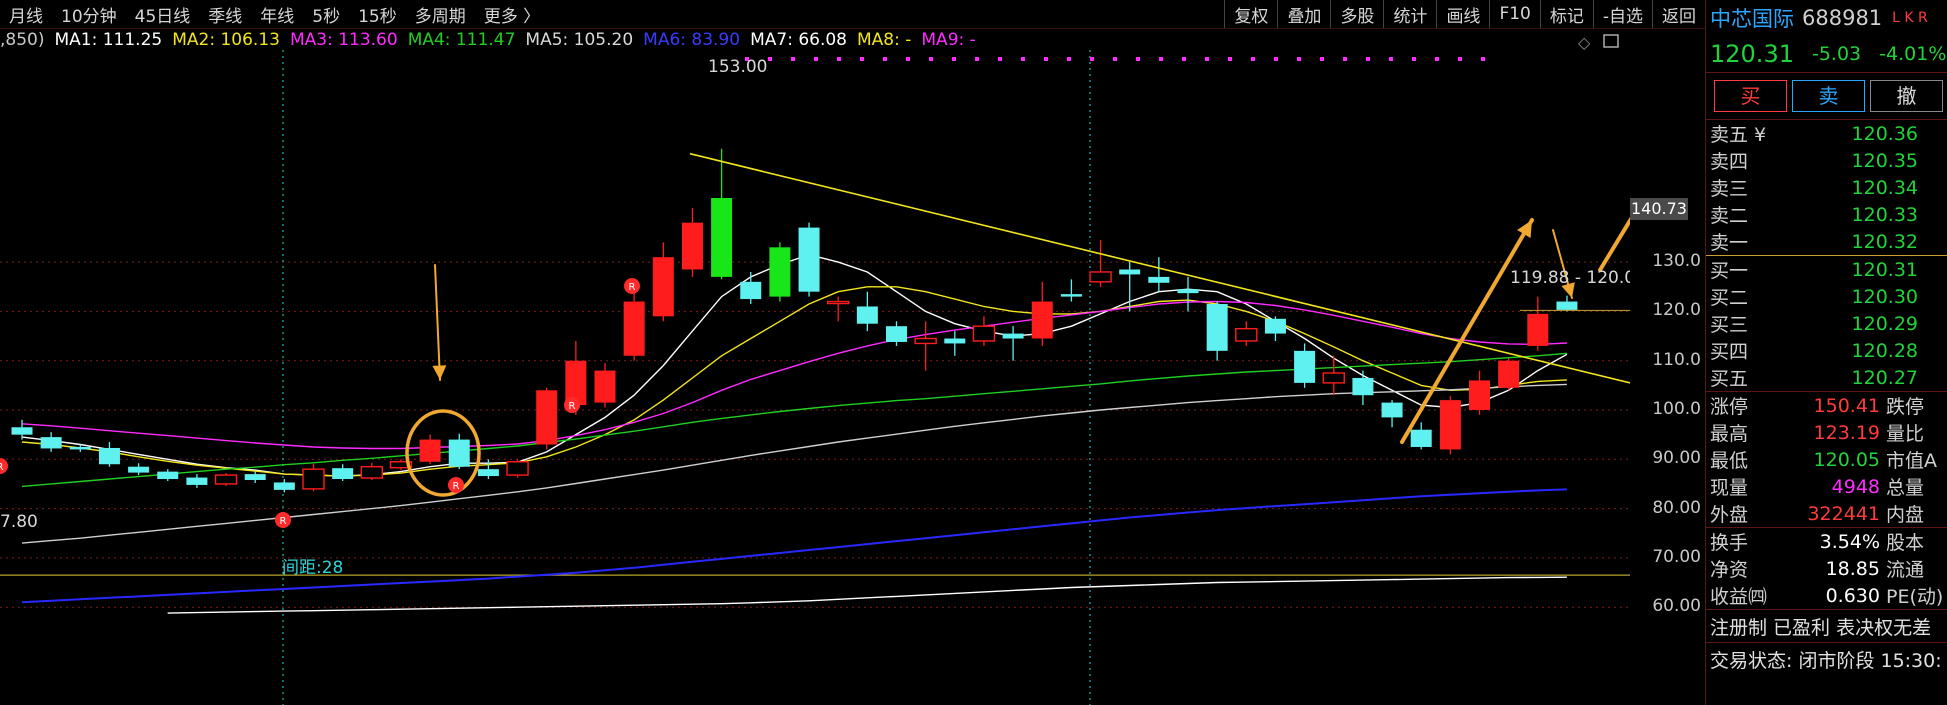 The height and width of the screenshot is (705, 1947). I want to click on down-arrow-annotation, so click(439, 322).